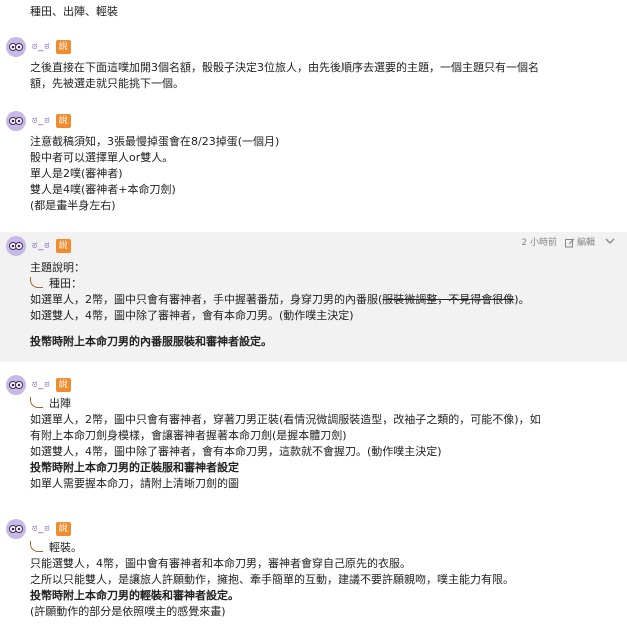 The height and width of the screenshot is (631, 627). What do you see at coordinates (151, 341) in the screenshot?
I see `bold-line: 投幣時附上本命刀男的內番服服裝和審神者設定。` at bounding box center [151, 341].